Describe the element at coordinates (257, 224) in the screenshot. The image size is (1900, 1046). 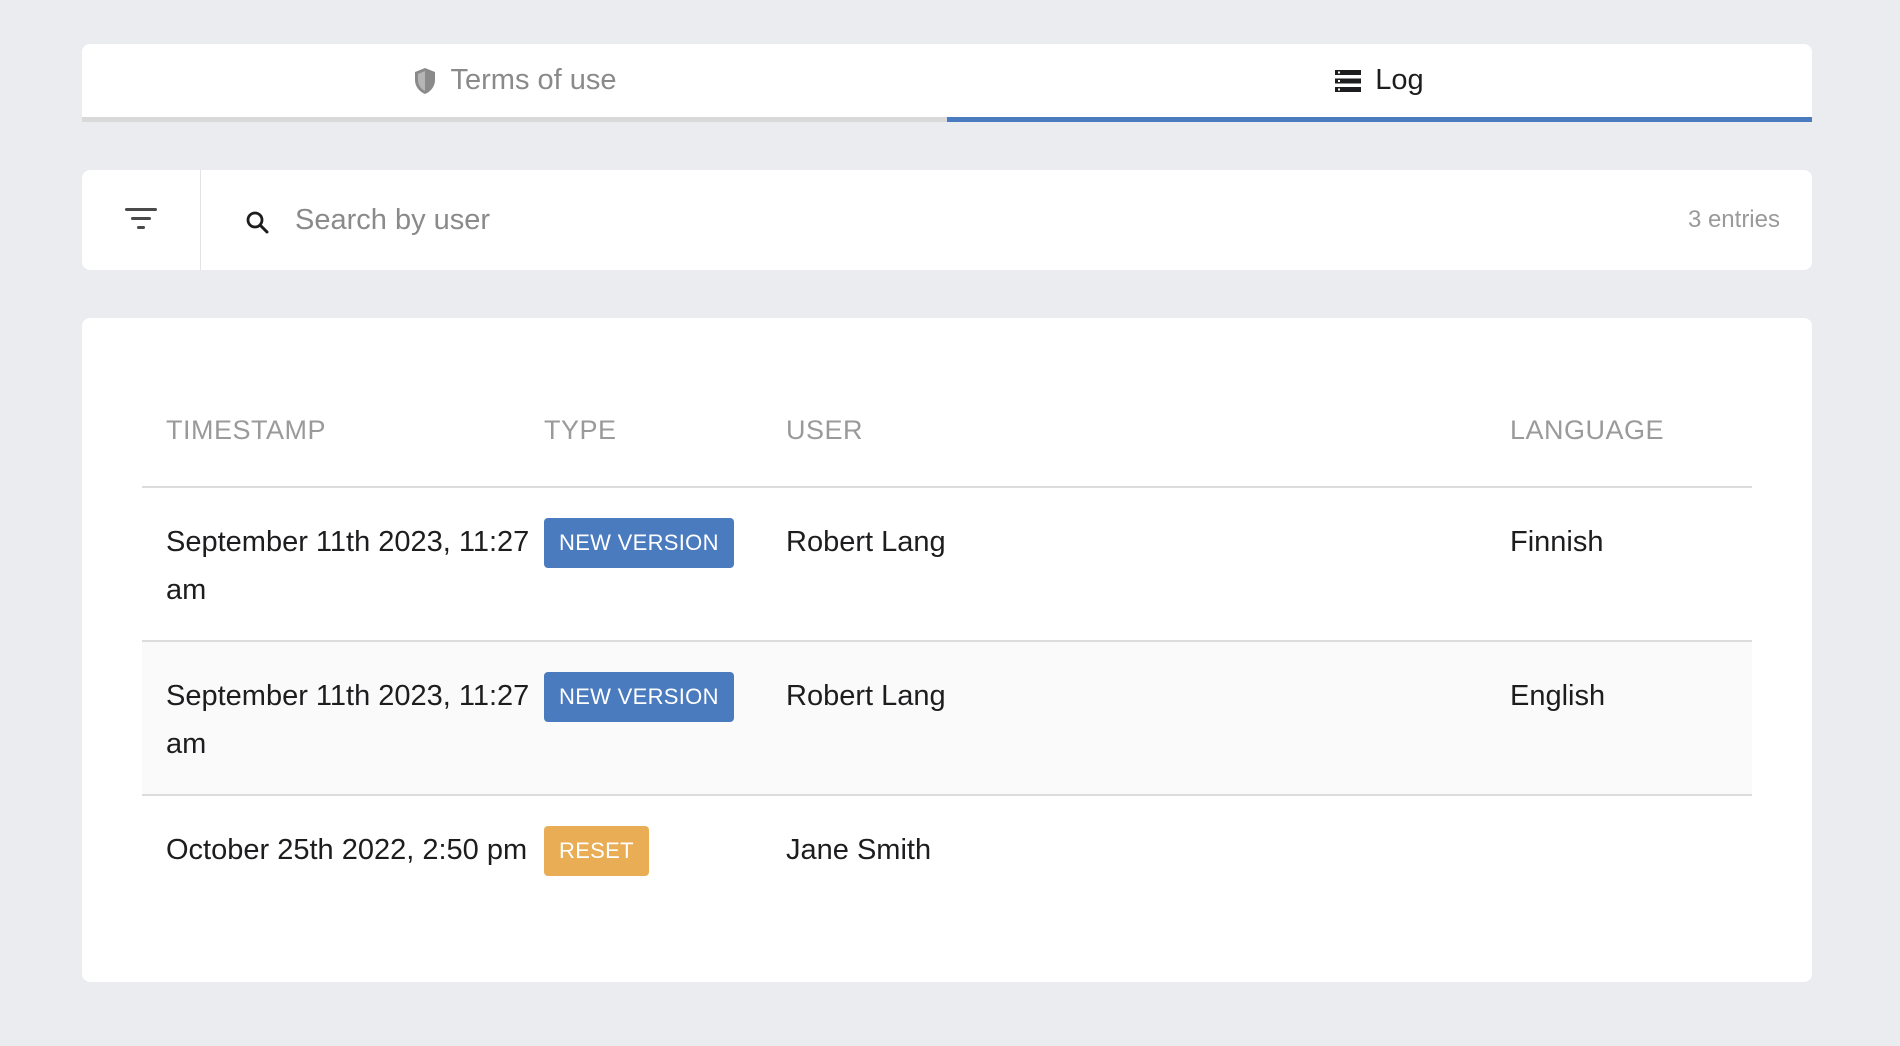
I see `search-icon` at that location.